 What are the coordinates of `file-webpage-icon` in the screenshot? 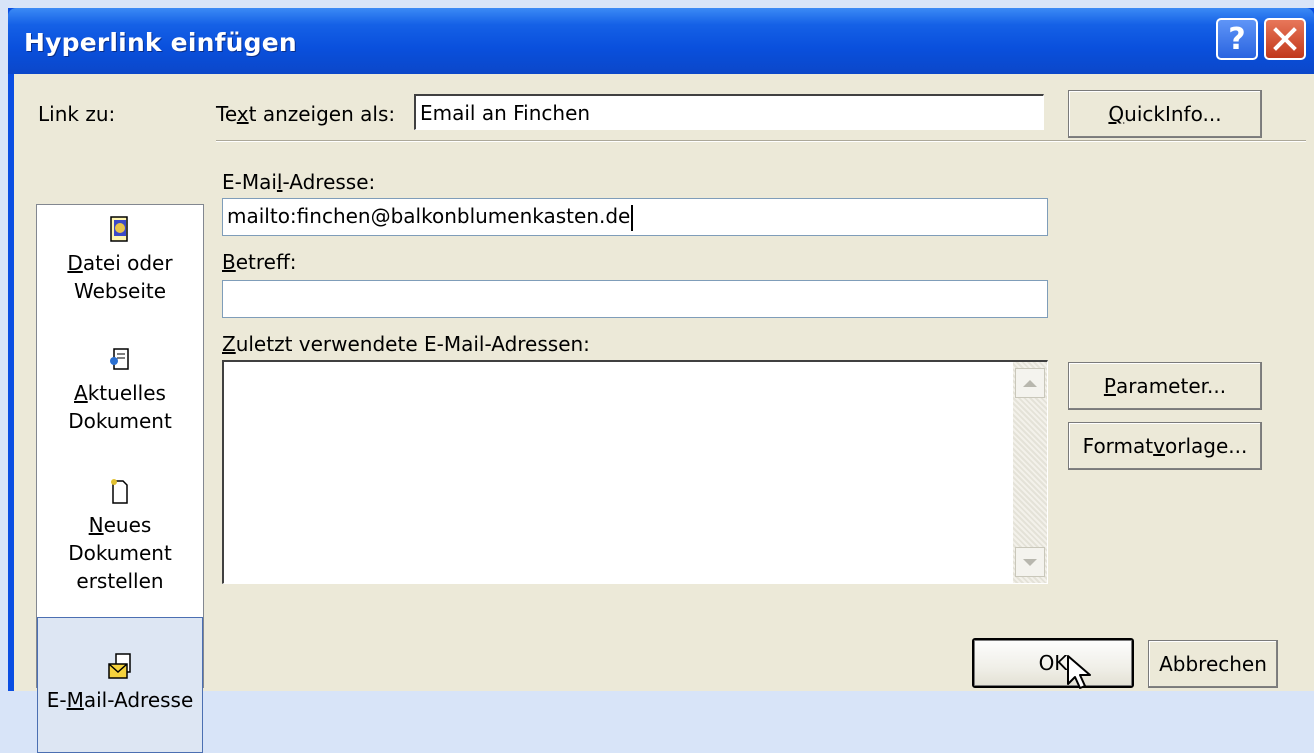 It's located at (119, 229).